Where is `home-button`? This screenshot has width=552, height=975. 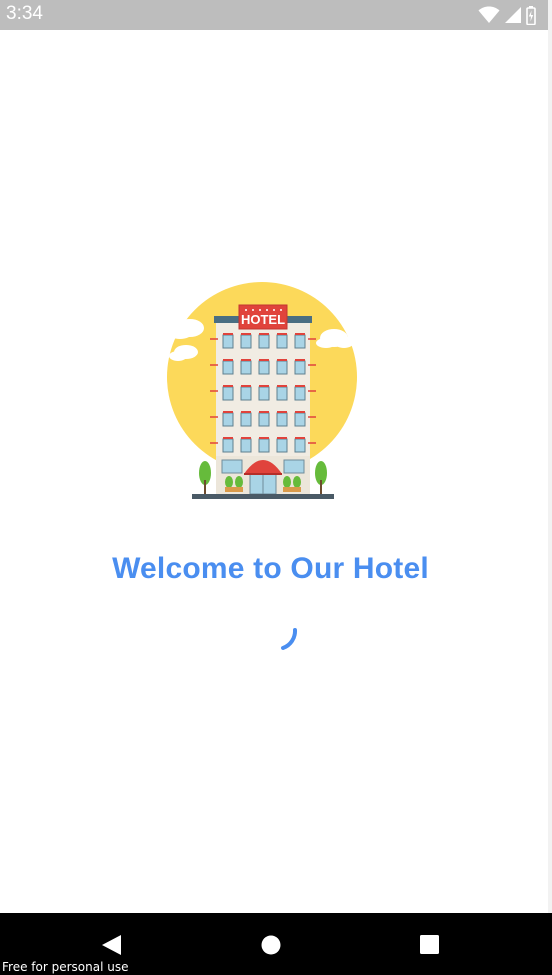
home-button is located at coordinates (272, 945).